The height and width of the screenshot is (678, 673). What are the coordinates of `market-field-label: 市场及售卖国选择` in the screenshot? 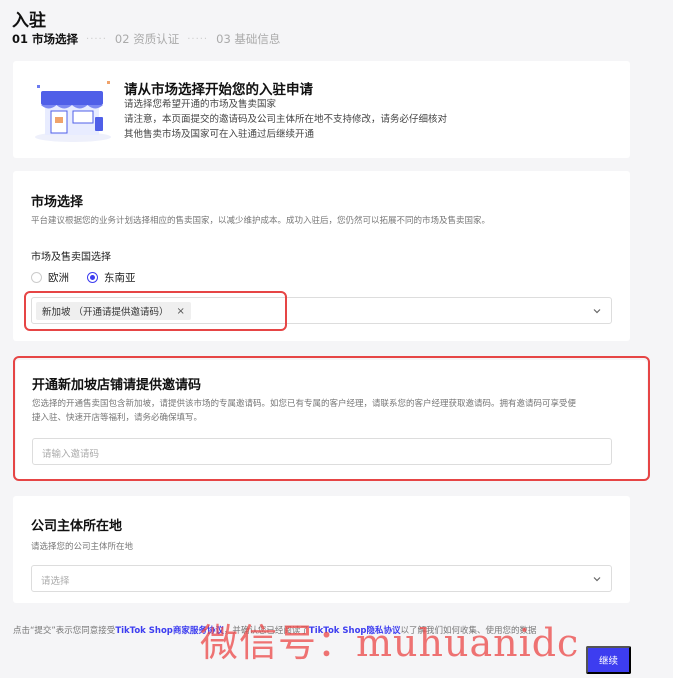 It's located at (71, 257).